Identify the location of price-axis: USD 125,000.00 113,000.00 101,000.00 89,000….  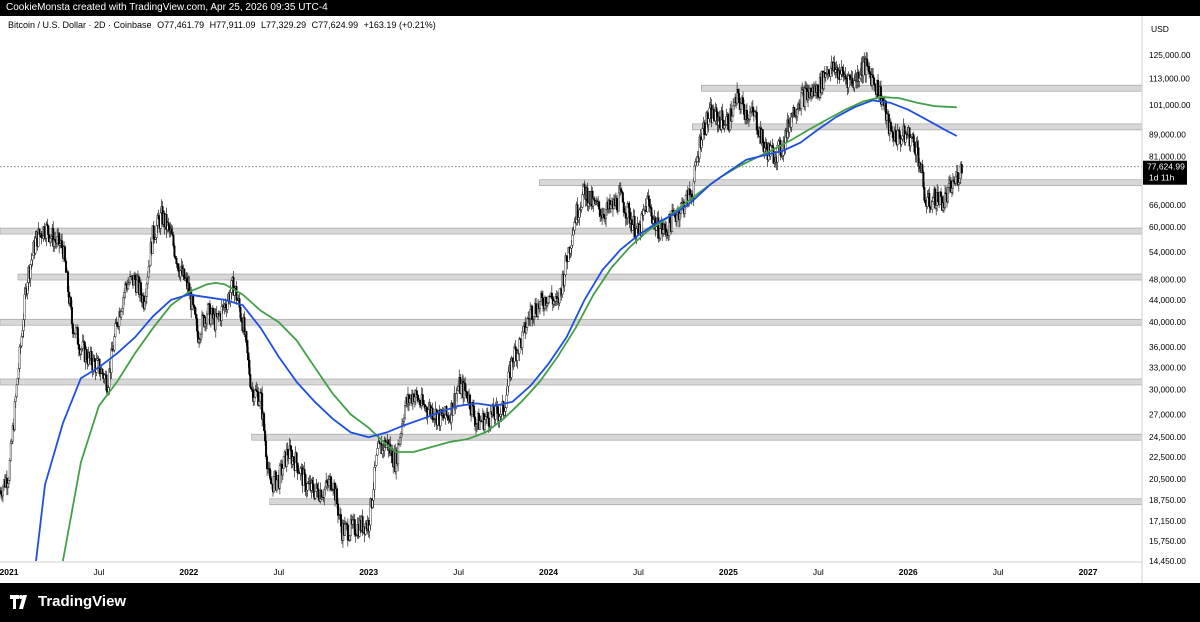
(1170, 295).